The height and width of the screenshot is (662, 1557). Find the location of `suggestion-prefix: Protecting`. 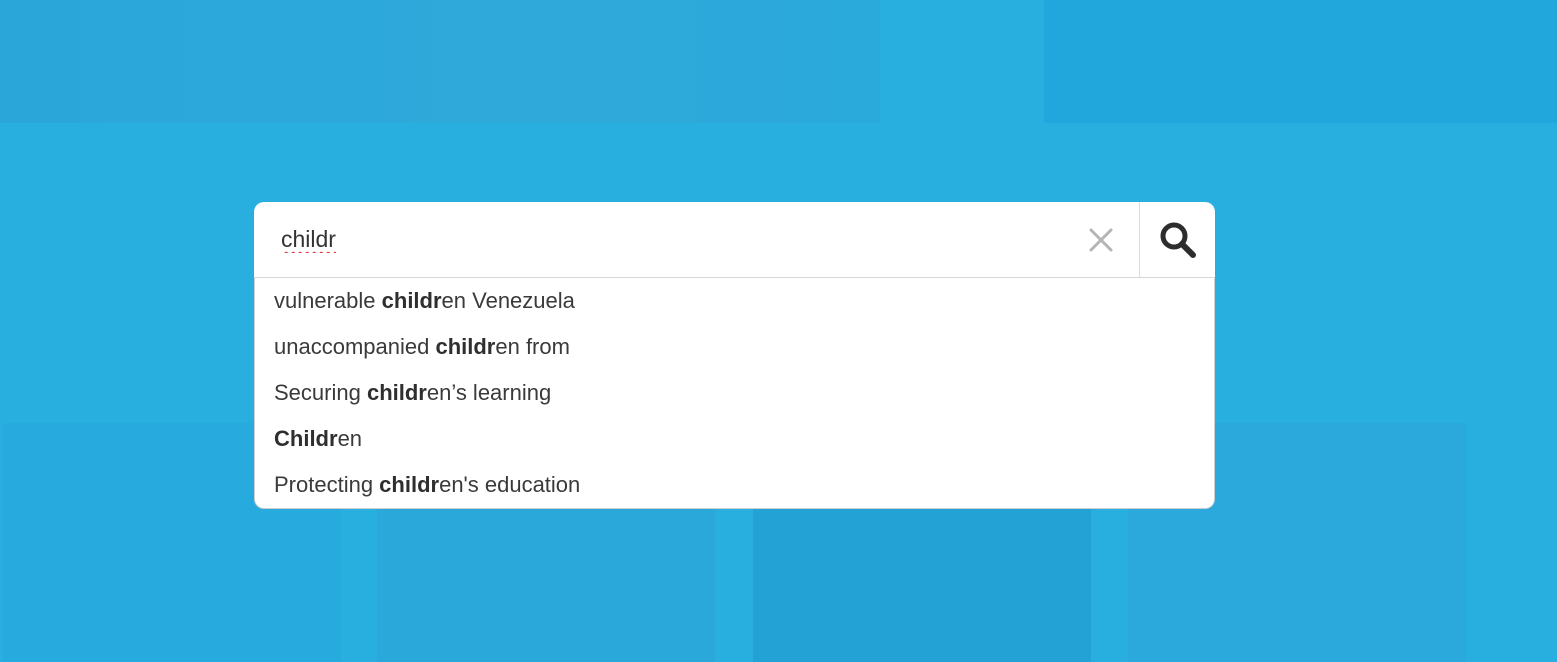

suggestion-prefix: Protecting is located at coordinates (327, 484).